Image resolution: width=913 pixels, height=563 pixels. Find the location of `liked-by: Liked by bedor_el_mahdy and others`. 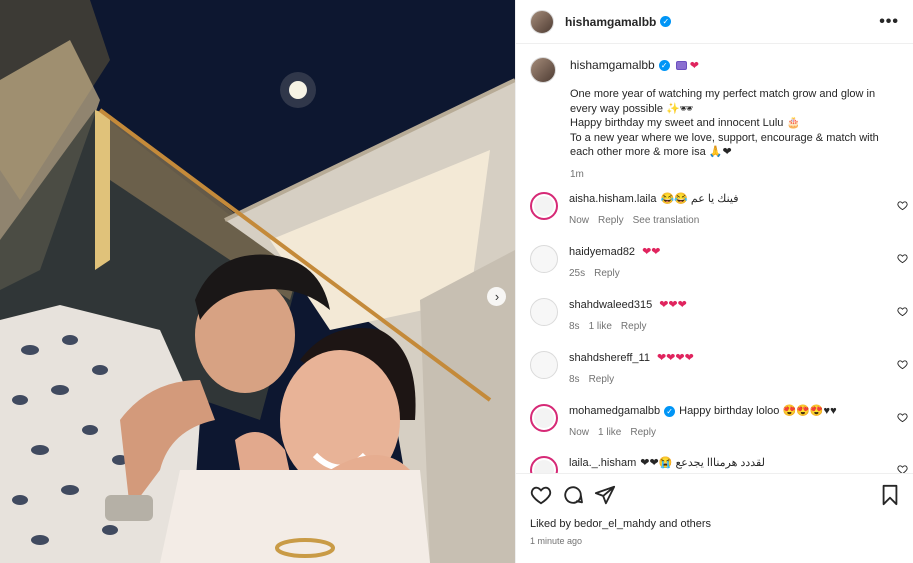

liked-by: Liked by bedor_el_mahdy and others is located at coordinates (620, 524).